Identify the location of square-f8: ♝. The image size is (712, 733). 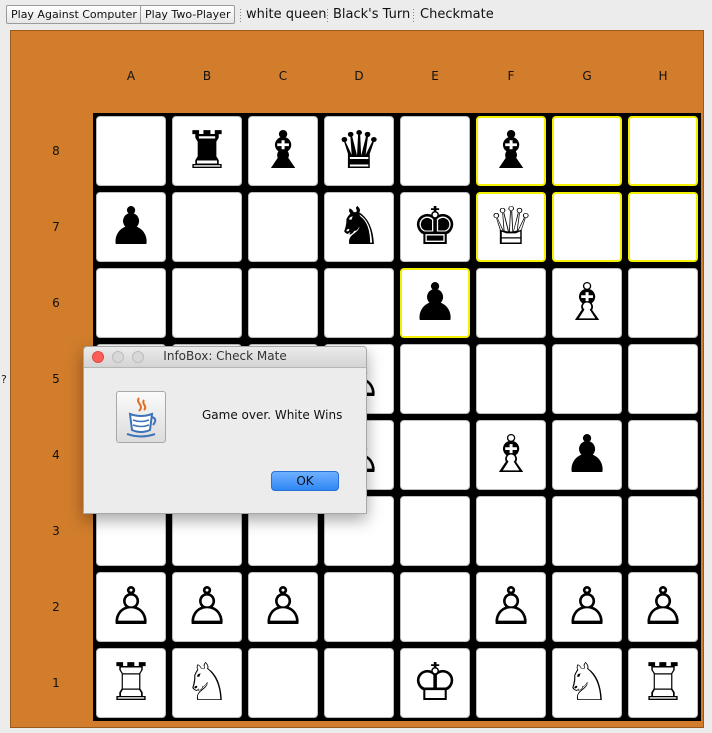
(511, 151).